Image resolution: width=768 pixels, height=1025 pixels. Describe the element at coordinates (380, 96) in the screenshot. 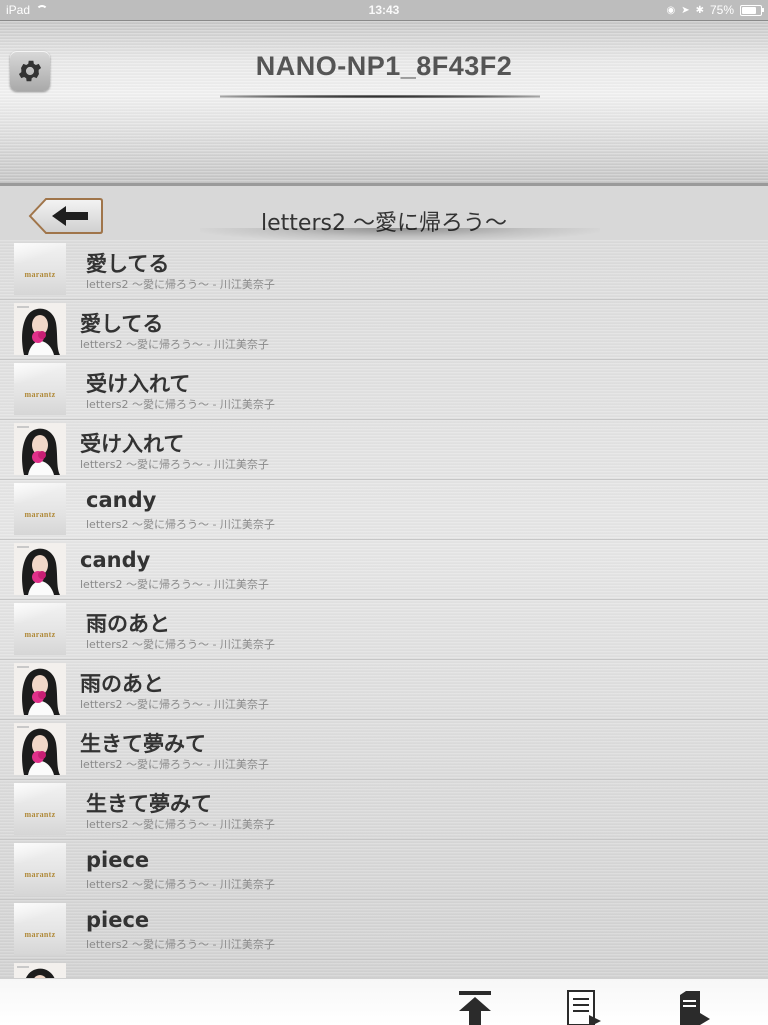

I see `title-underline` at that location.